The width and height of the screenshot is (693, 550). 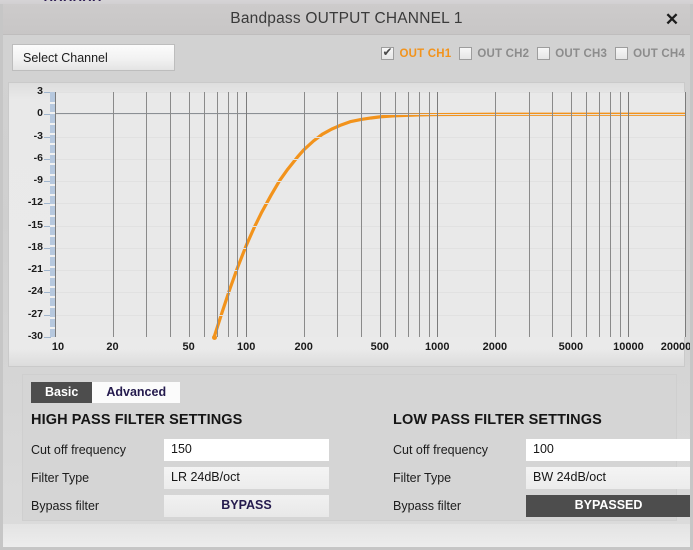 I want to click on x-axis-tick-label: 50, so click(x=188, y=347).